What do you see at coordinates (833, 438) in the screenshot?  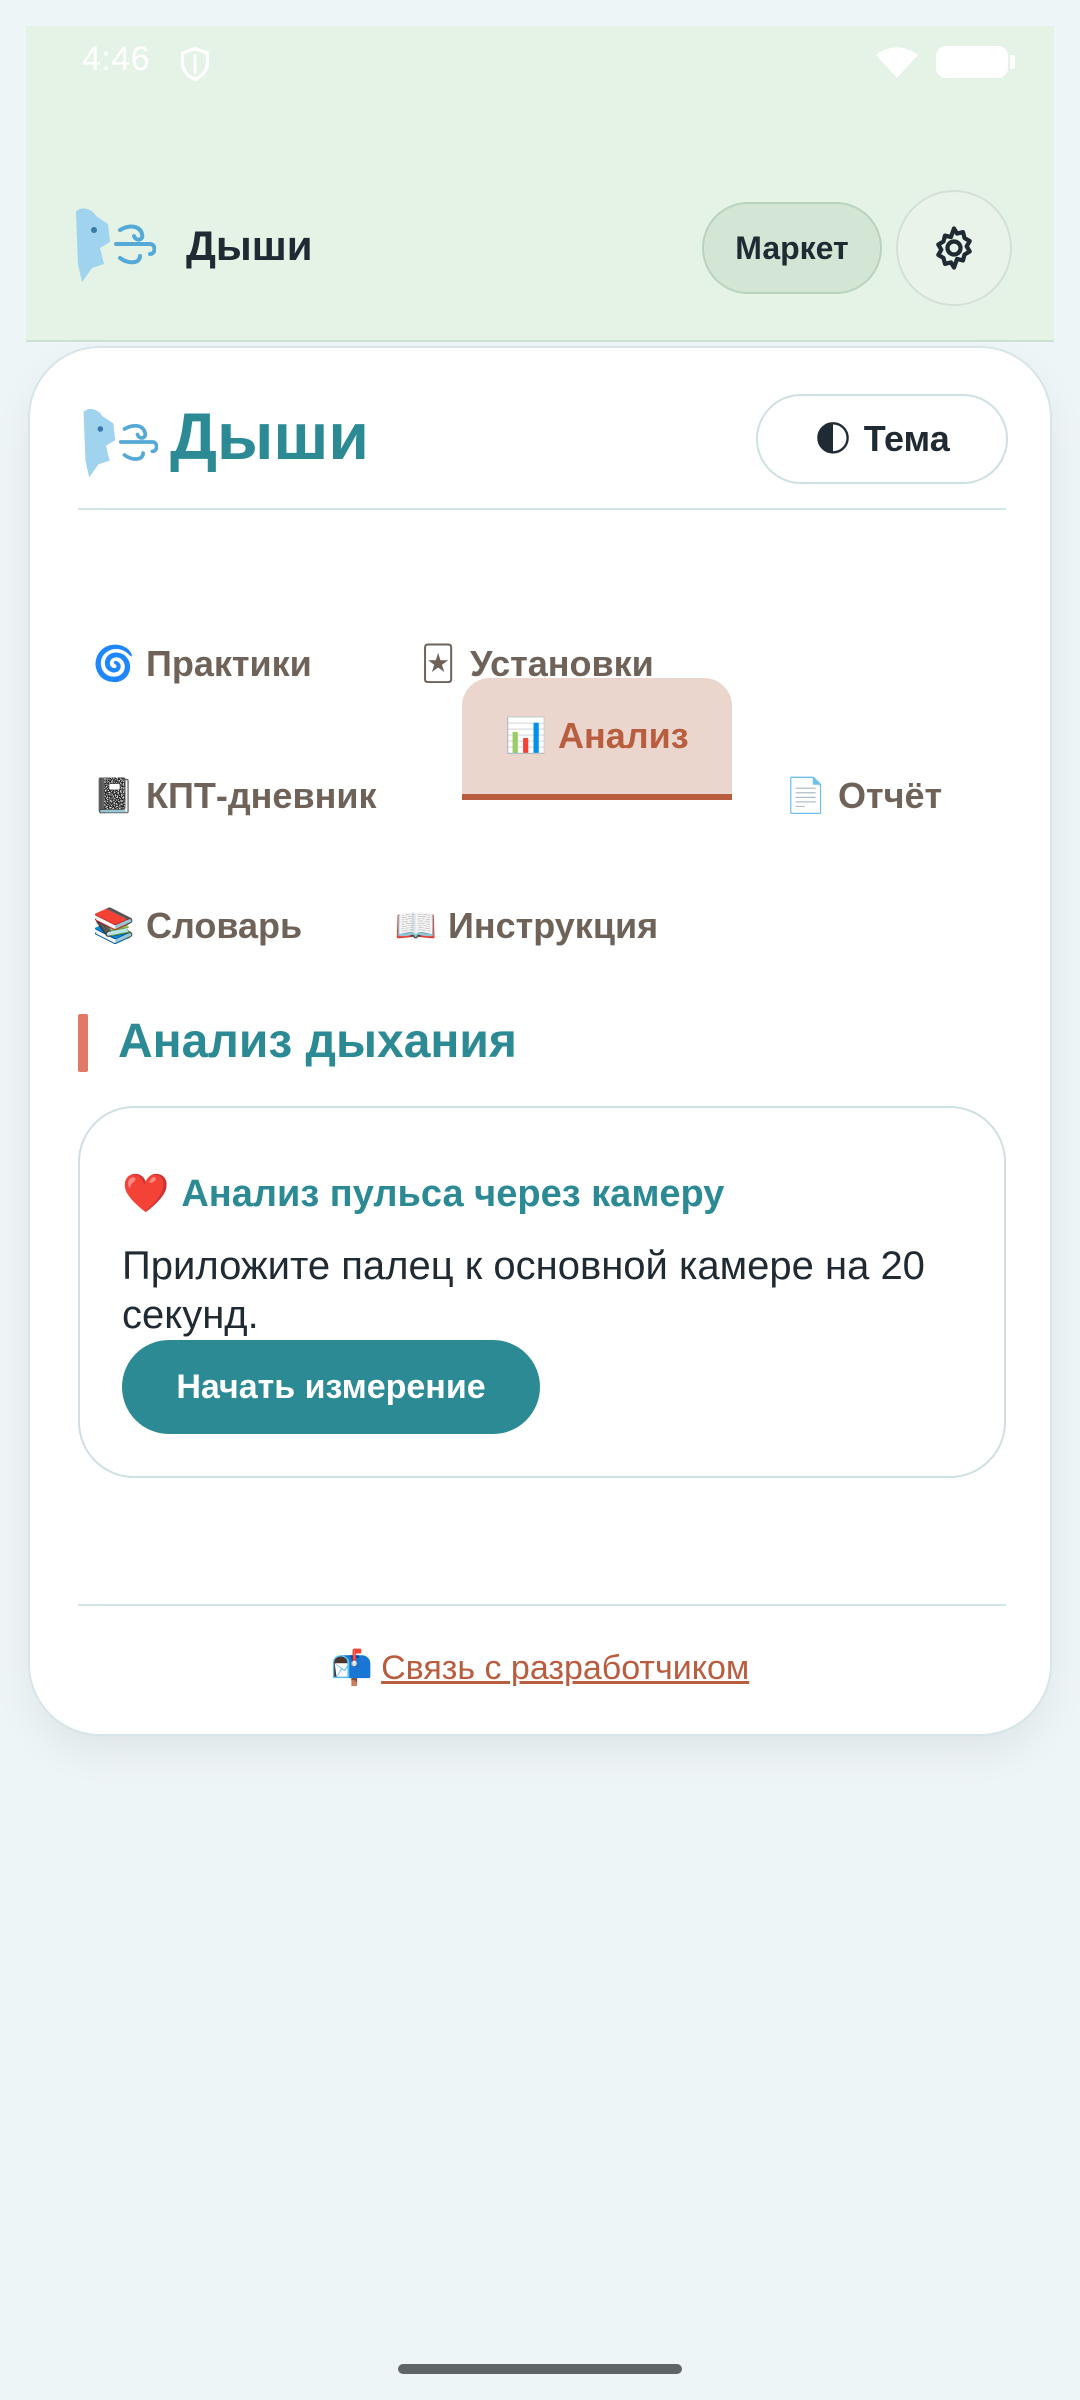 I see `half-moon-icon: 🌓` at bounding box center [833, 438].